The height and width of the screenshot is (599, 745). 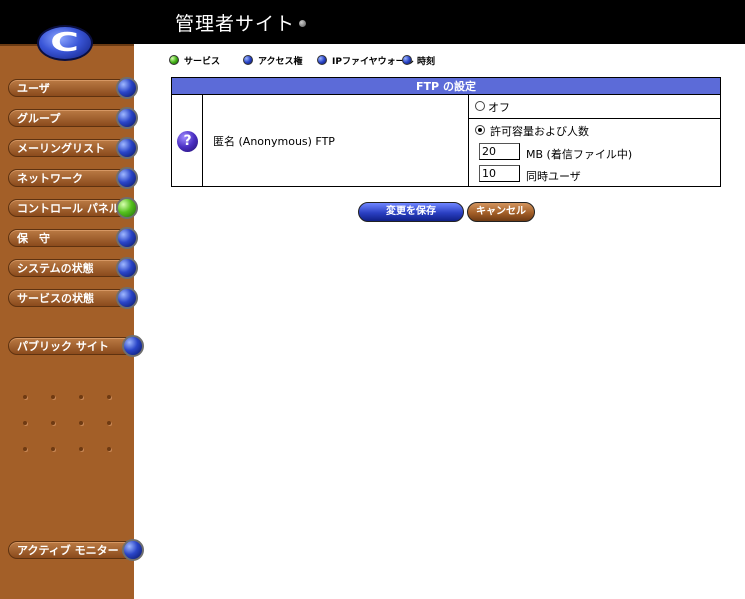 I want to click on sidebar-item-label: サービスの状態, so click(x=55, y=298).